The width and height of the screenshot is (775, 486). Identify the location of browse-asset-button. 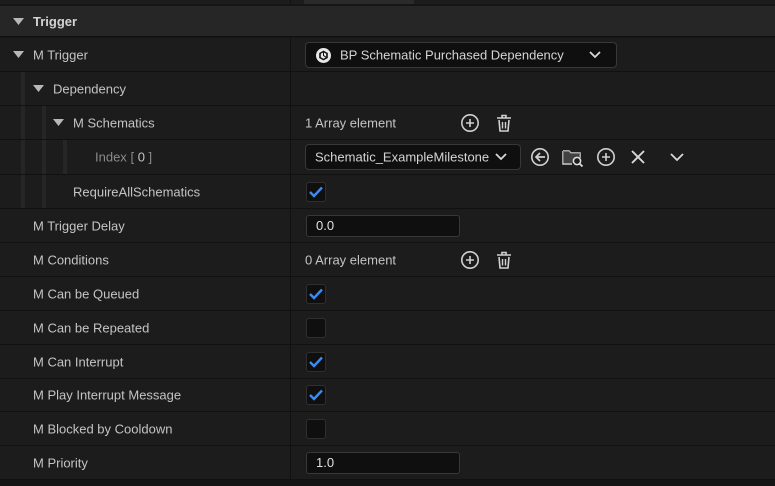
(572, 157).